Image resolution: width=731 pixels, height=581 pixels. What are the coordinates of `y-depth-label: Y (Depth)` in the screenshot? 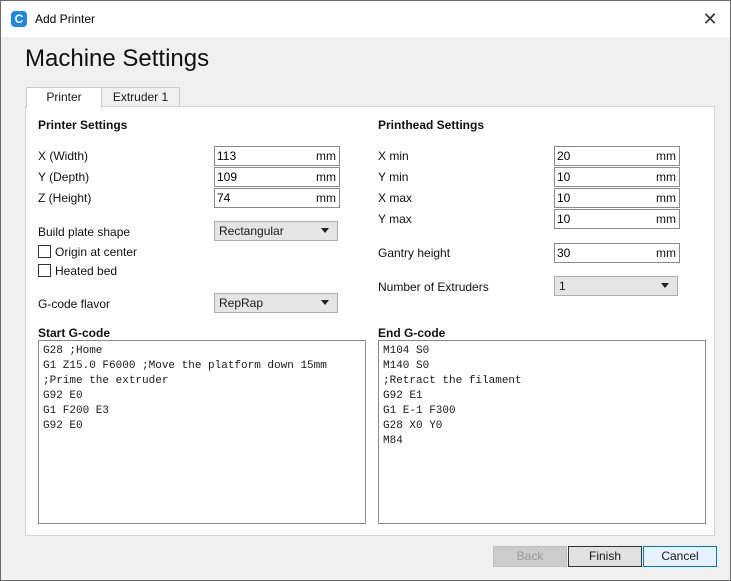 It's located at (64, 177).